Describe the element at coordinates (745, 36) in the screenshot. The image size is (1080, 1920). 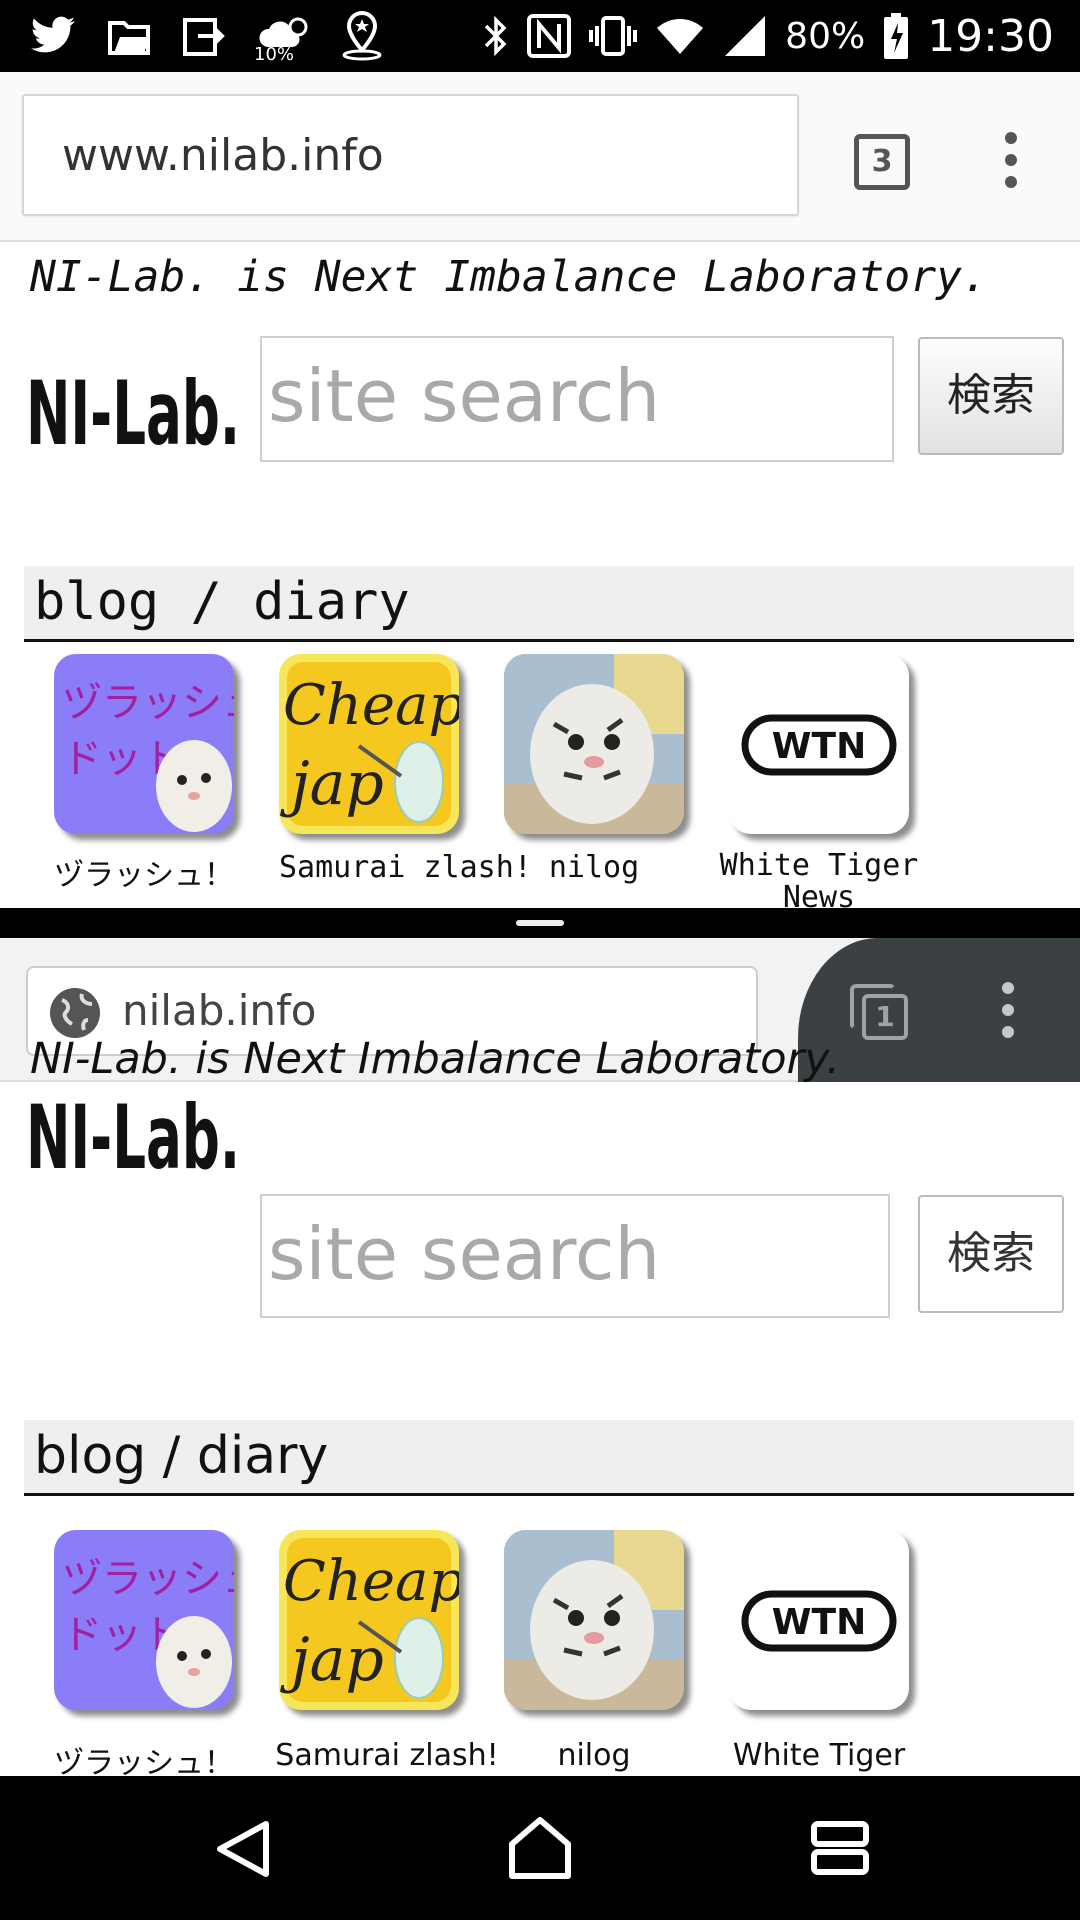
I see `signal-icon` at that location.